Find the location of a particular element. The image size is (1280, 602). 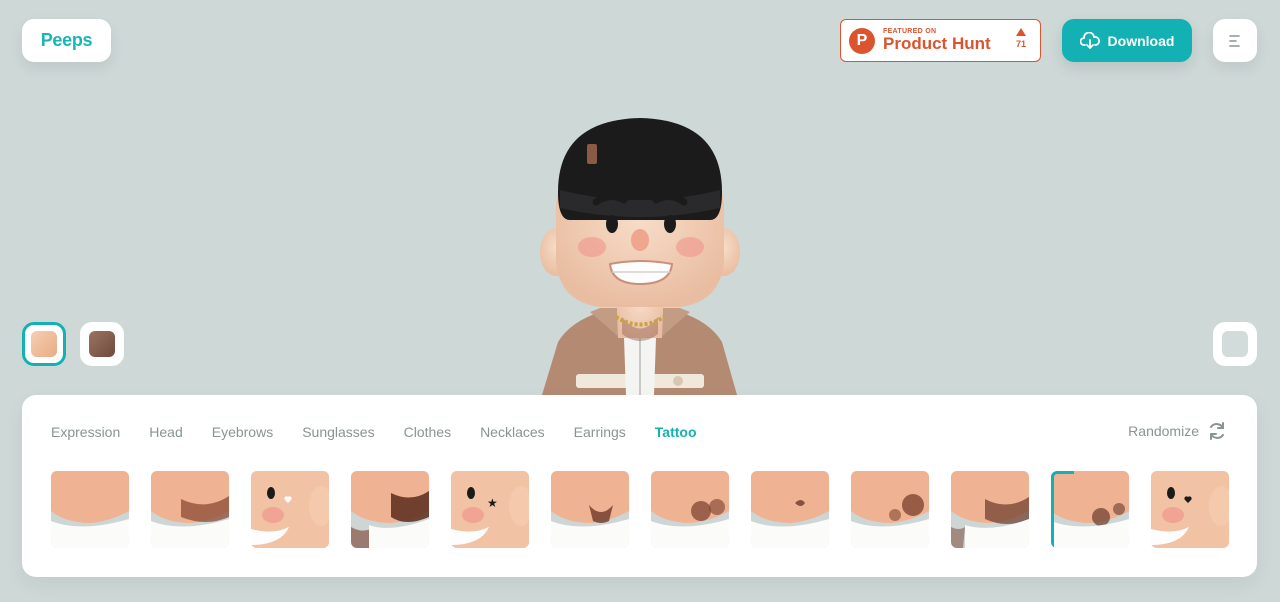

neck-small-thumbnail is located at coordinates (790, 509).